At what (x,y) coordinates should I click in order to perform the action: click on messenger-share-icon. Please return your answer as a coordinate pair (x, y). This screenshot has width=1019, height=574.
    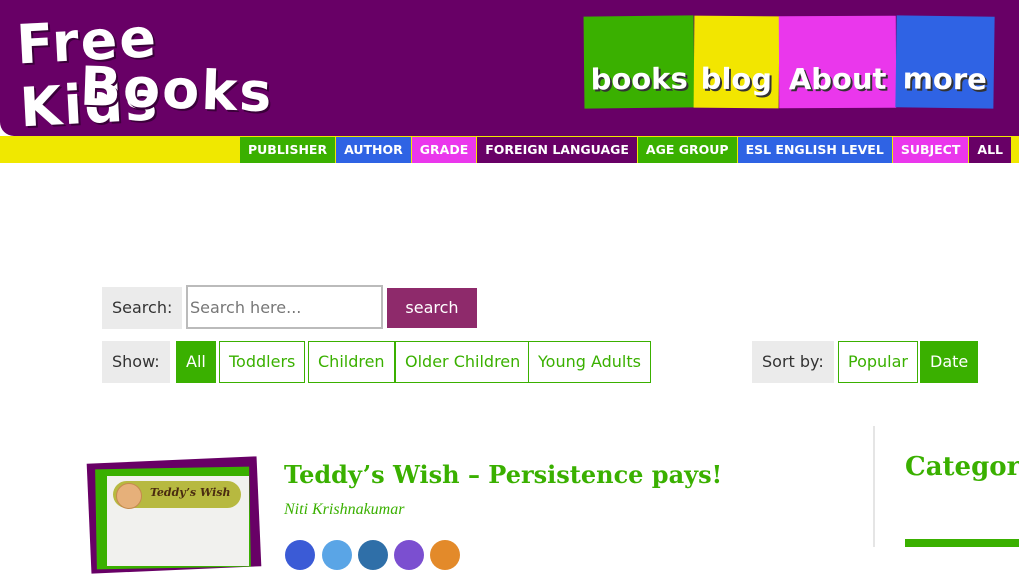
    Looking at the image, I should click on (409, 555).